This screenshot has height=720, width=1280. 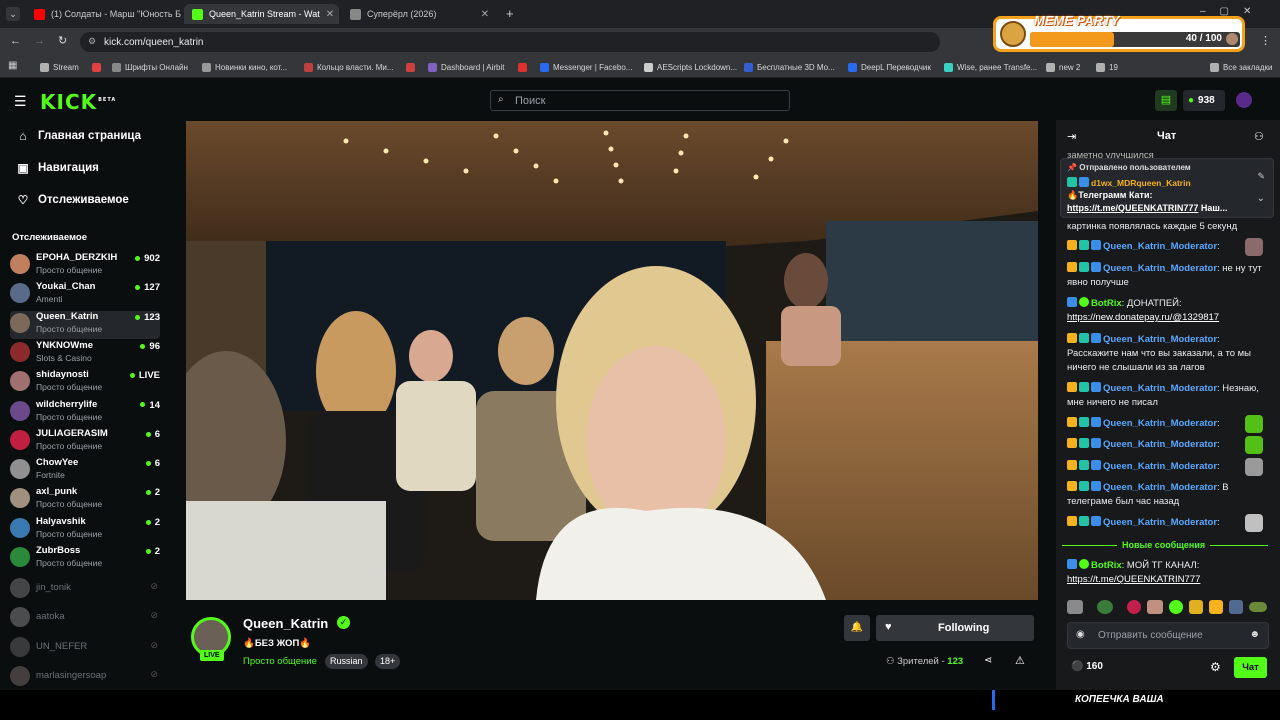 I want to click on user-avatar, so click(x=1244, y=100).